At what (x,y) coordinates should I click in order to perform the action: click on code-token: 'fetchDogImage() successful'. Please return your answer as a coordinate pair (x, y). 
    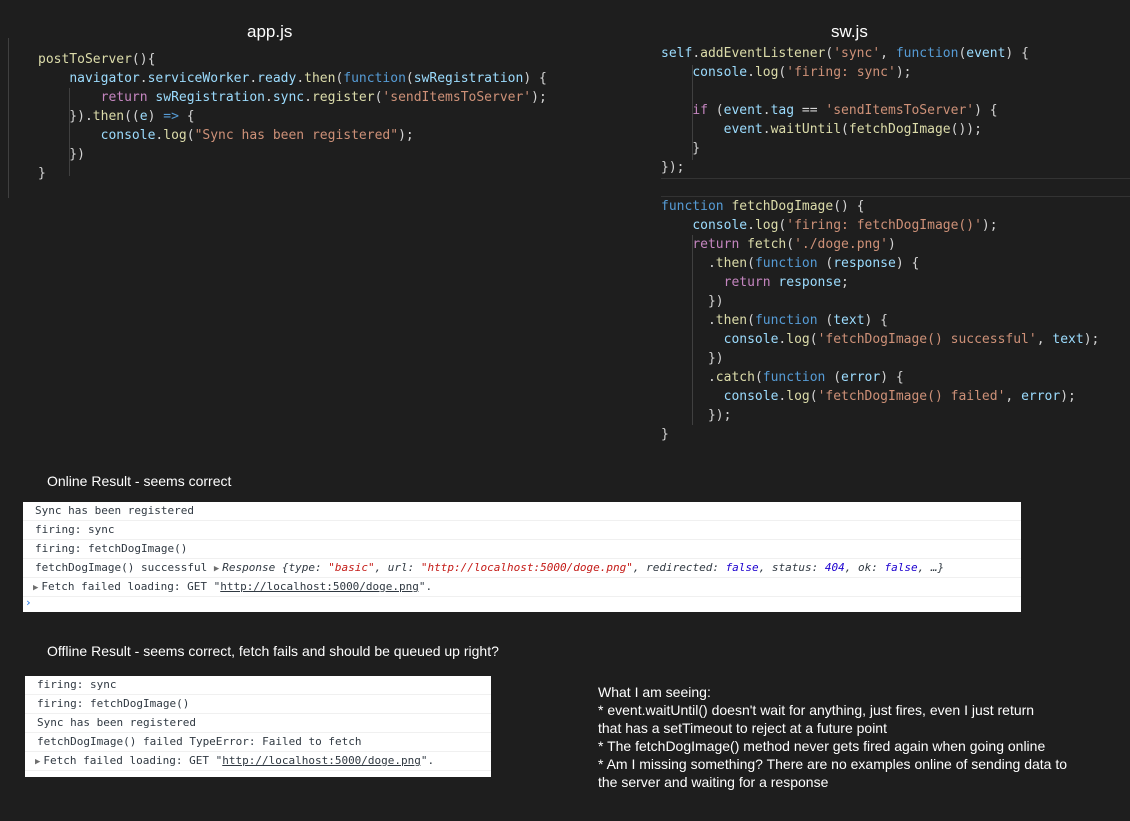
    Looking at the image, I should click on (927, 339).